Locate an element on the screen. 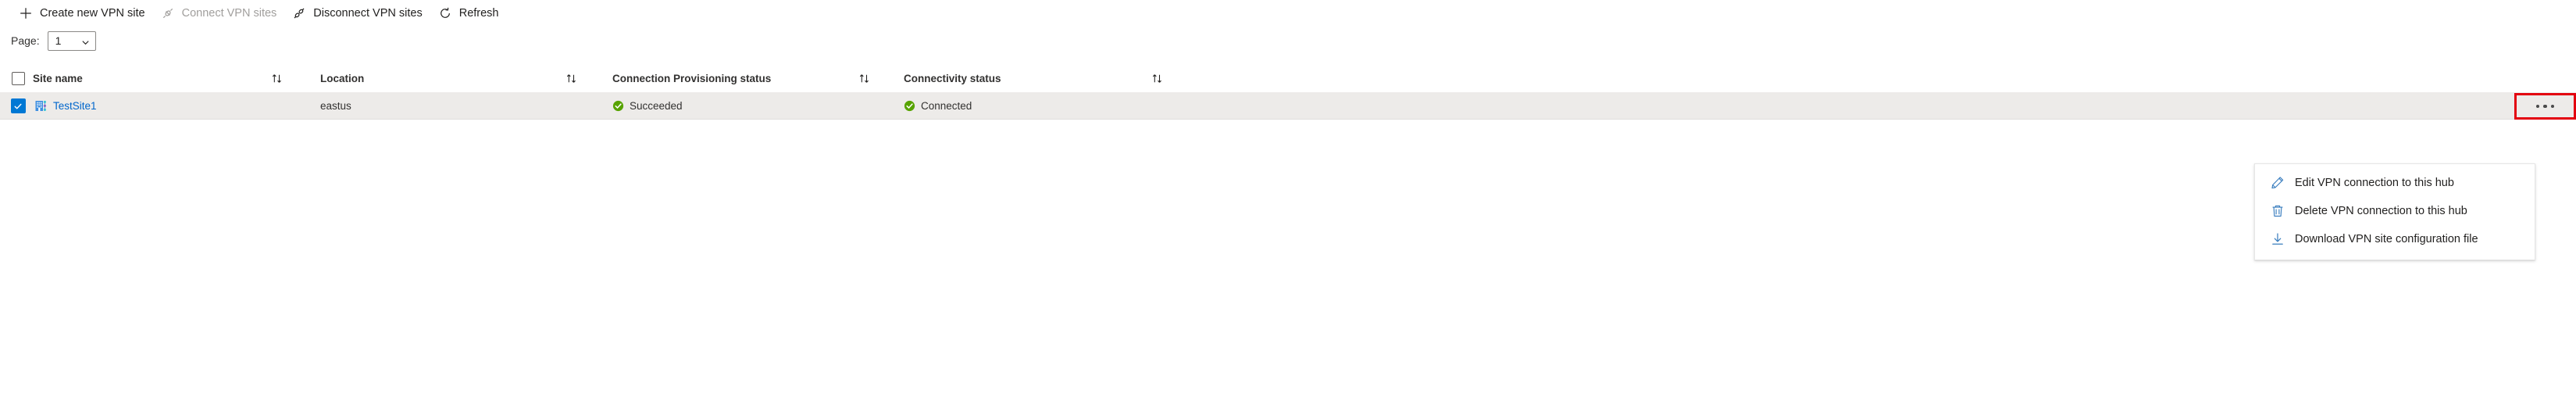 This screenshot has height=401, width=2576. column-header-connectivity-status-label: Connectivity status is located at coordinates (952, 78).